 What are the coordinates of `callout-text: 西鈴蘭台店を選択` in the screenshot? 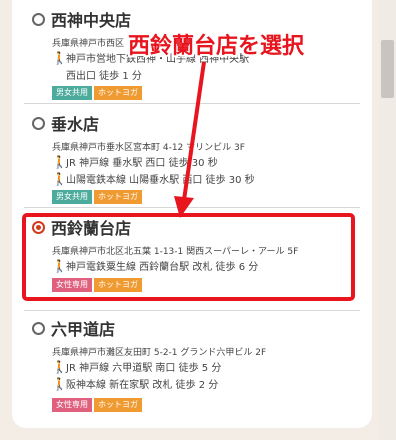 It's located at (216, 46).